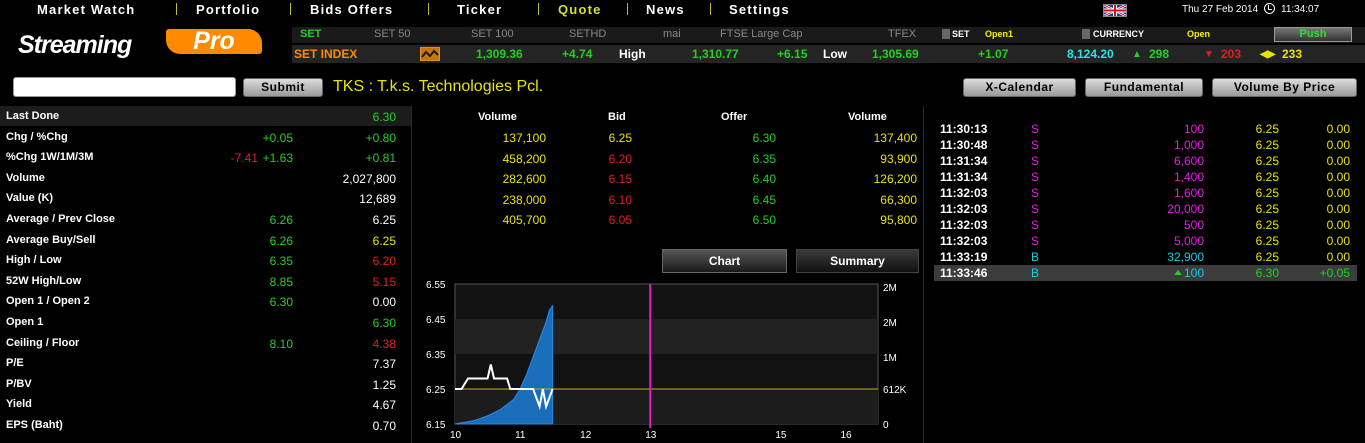 This screenshot has height=443, width=1365. I want to click on x-calendar-button: X-Calendar, so click(1019, 87).